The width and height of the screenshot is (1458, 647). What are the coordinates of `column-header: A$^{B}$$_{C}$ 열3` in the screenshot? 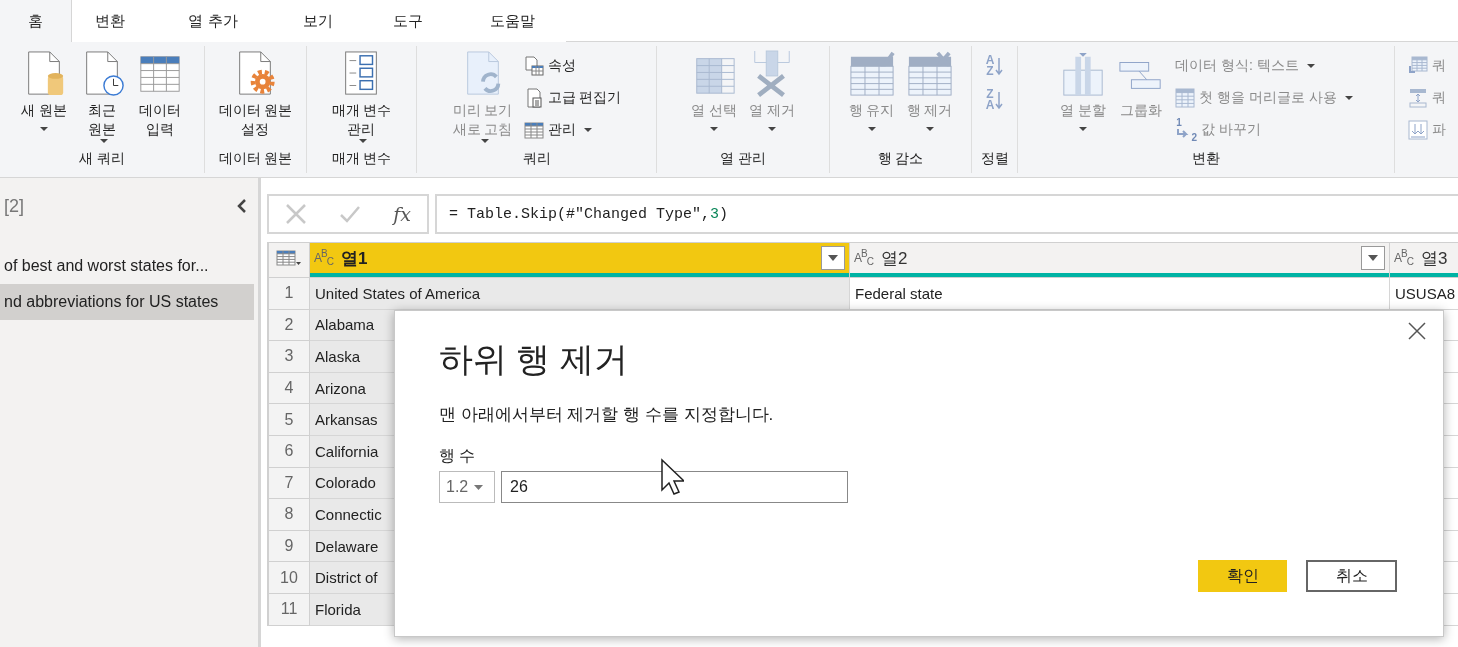 It's located at (1424, 260).